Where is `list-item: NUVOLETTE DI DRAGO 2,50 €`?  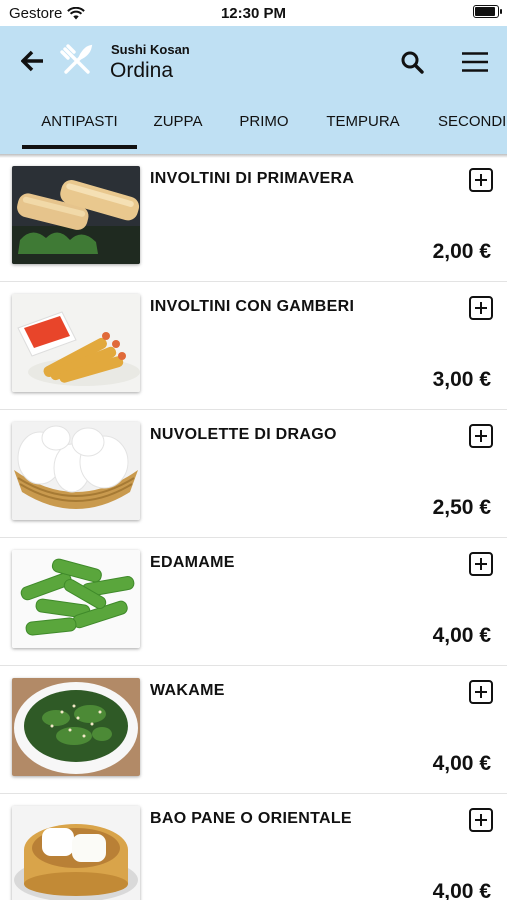 list-item: NUVOLETTE DI DRAGO 2,50 € is located at coordinates (253, 474).